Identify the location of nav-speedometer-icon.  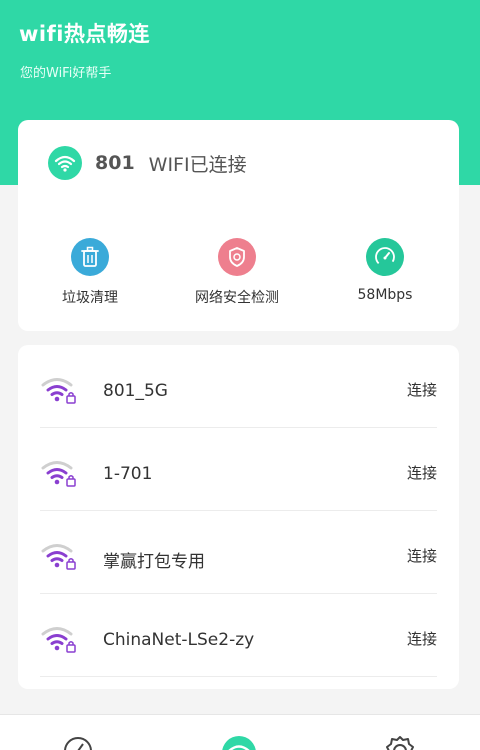
(78, 742).